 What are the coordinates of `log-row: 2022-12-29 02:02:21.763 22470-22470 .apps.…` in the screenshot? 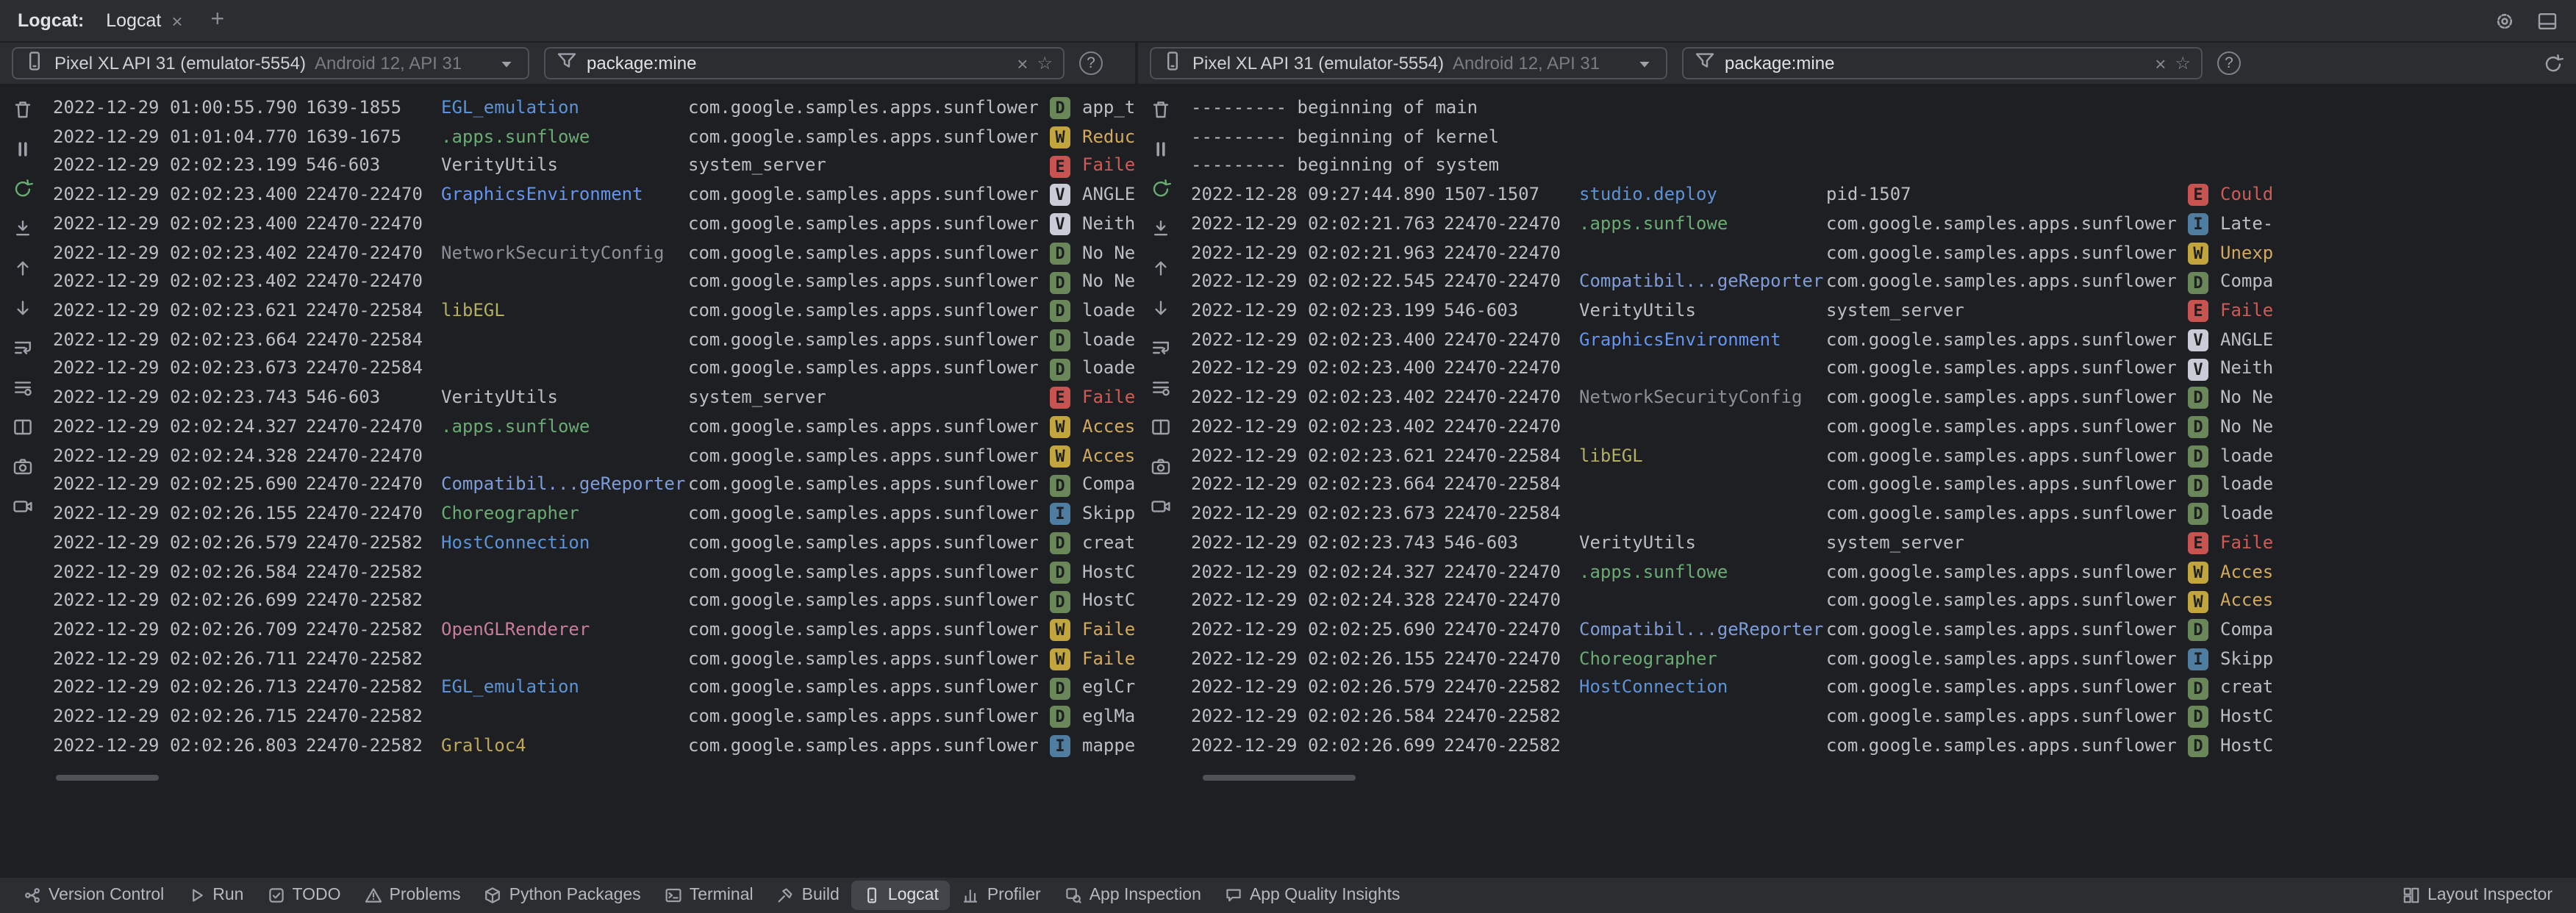 It's located at (1883, 224).